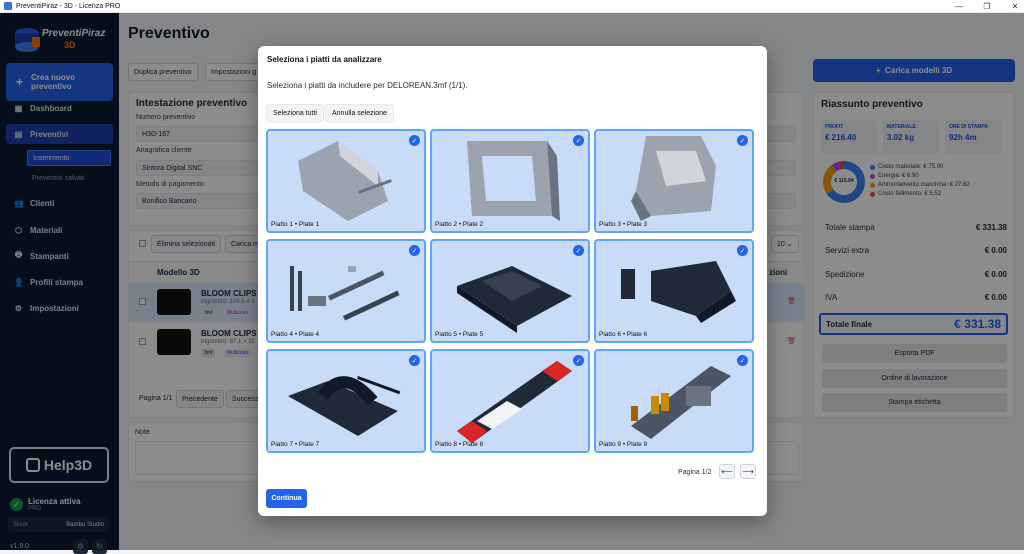 The width and height of the screenshot is (1024, 554). What do you see at coordinates (459, 334) in the screenshot?
I see `plate-label: Piatto 5 • Plate 5` at bounding box center [459, 334].